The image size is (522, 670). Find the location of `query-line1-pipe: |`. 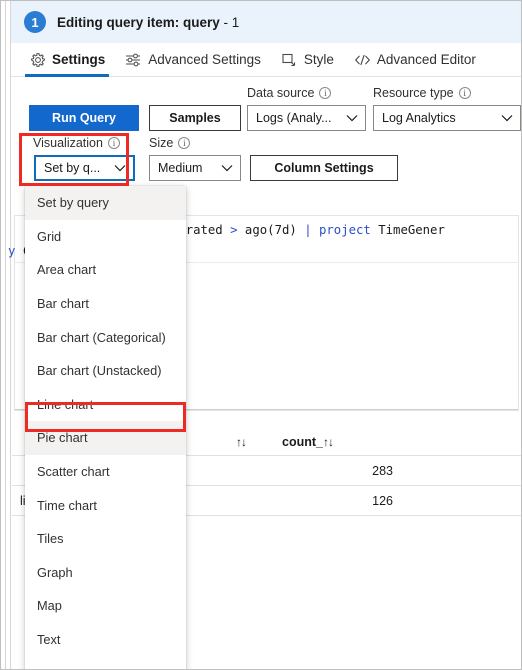

query-line1-pipe: | is located at coordinates (308, 230).